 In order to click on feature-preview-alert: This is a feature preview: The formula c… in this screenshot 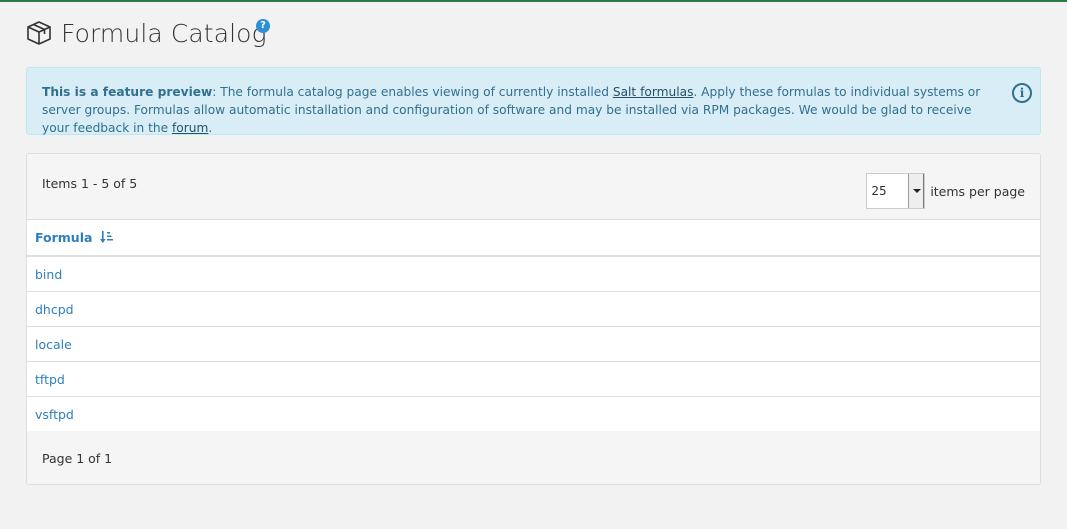, I will do `click(533, 101)`.